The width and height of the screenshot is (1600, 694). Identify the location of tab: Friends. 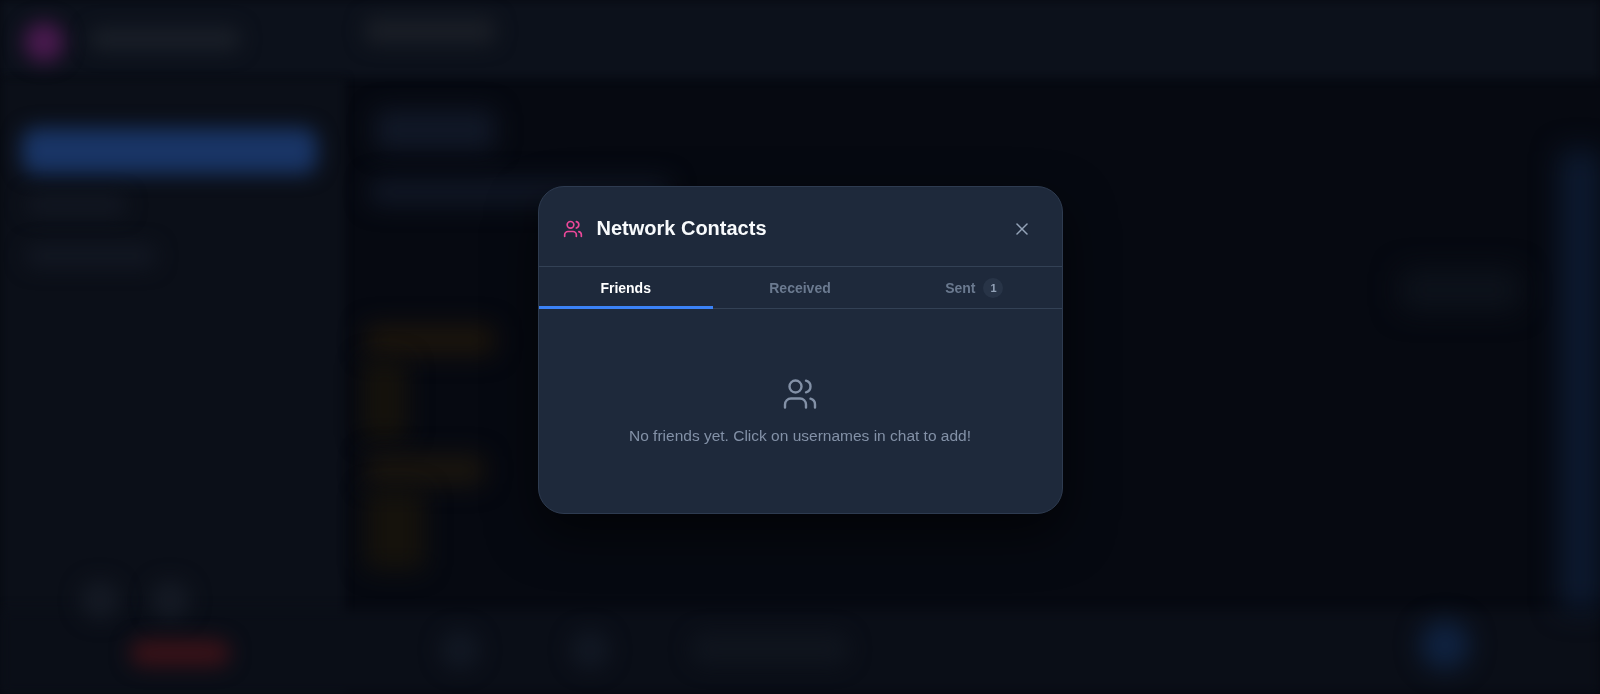
(625, 288).